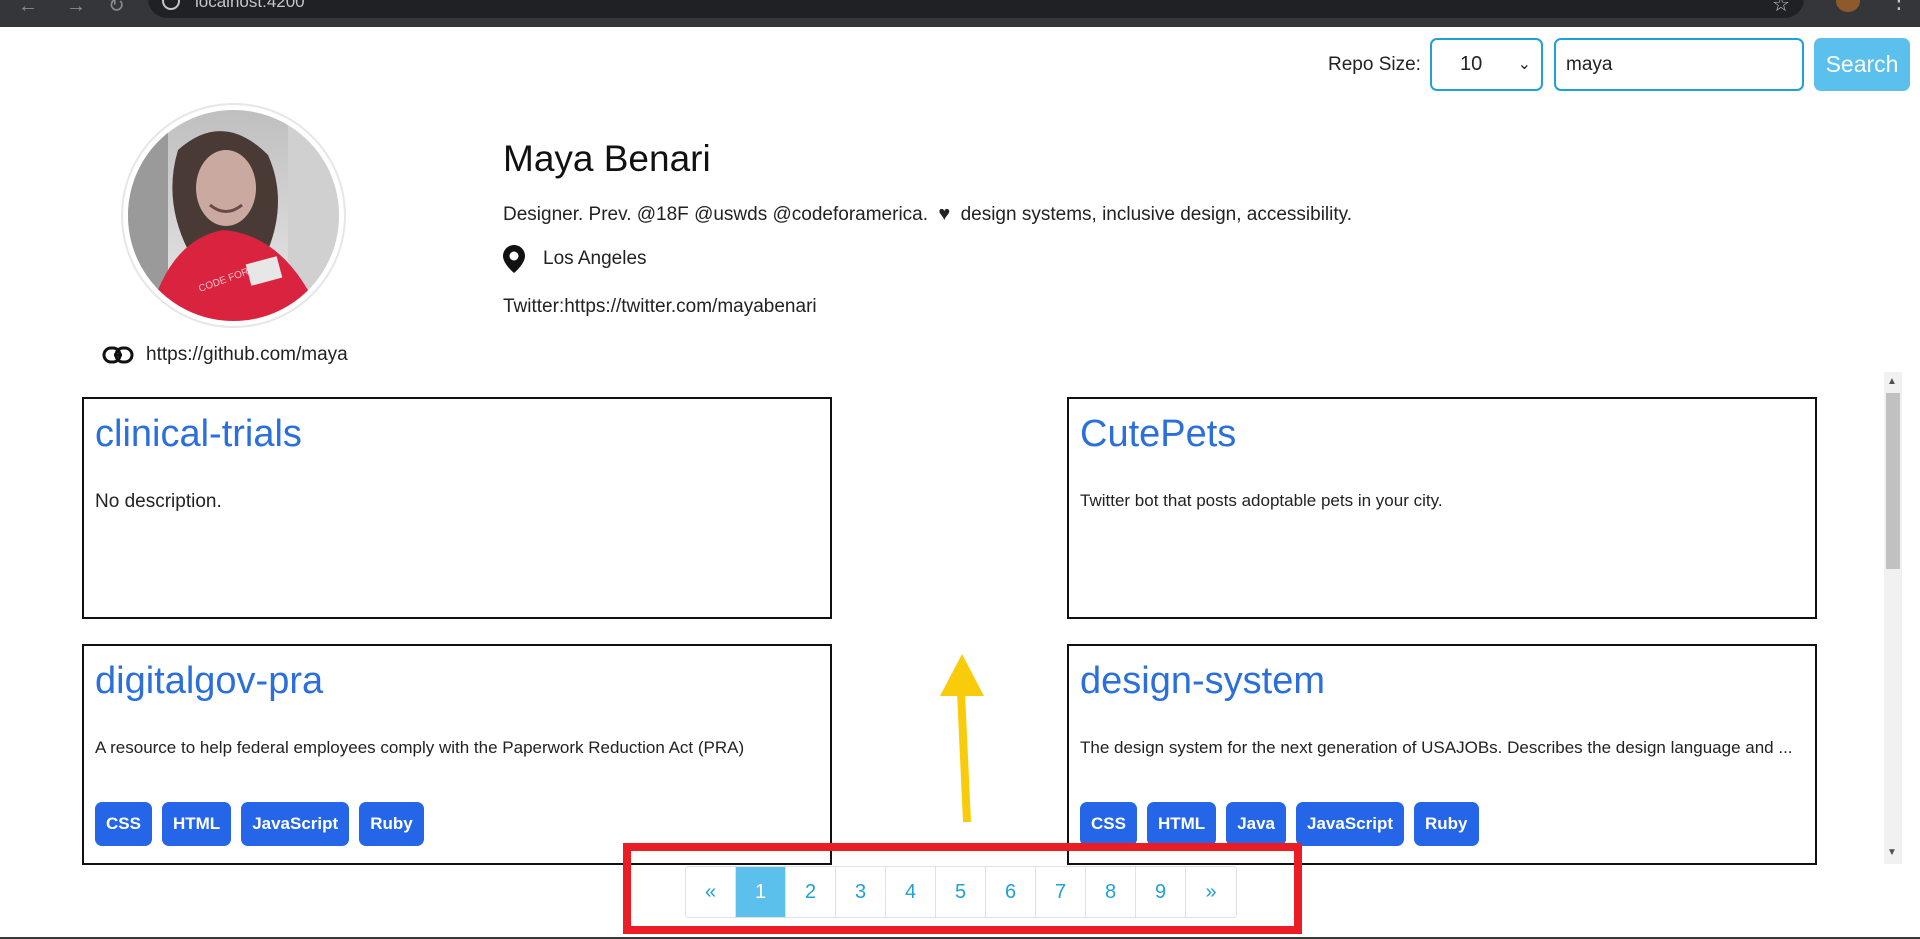  Describe the element at coordinates (595, 258) in the screenshot. I see `location-text: Los Angeles` at that location.